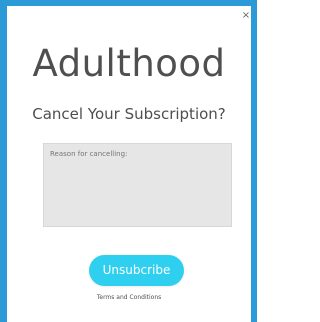  What do you see at coordinates (129, 63) in the screenshot?
I see `brand-title: Adulthood` at bounding box center [129, 63].